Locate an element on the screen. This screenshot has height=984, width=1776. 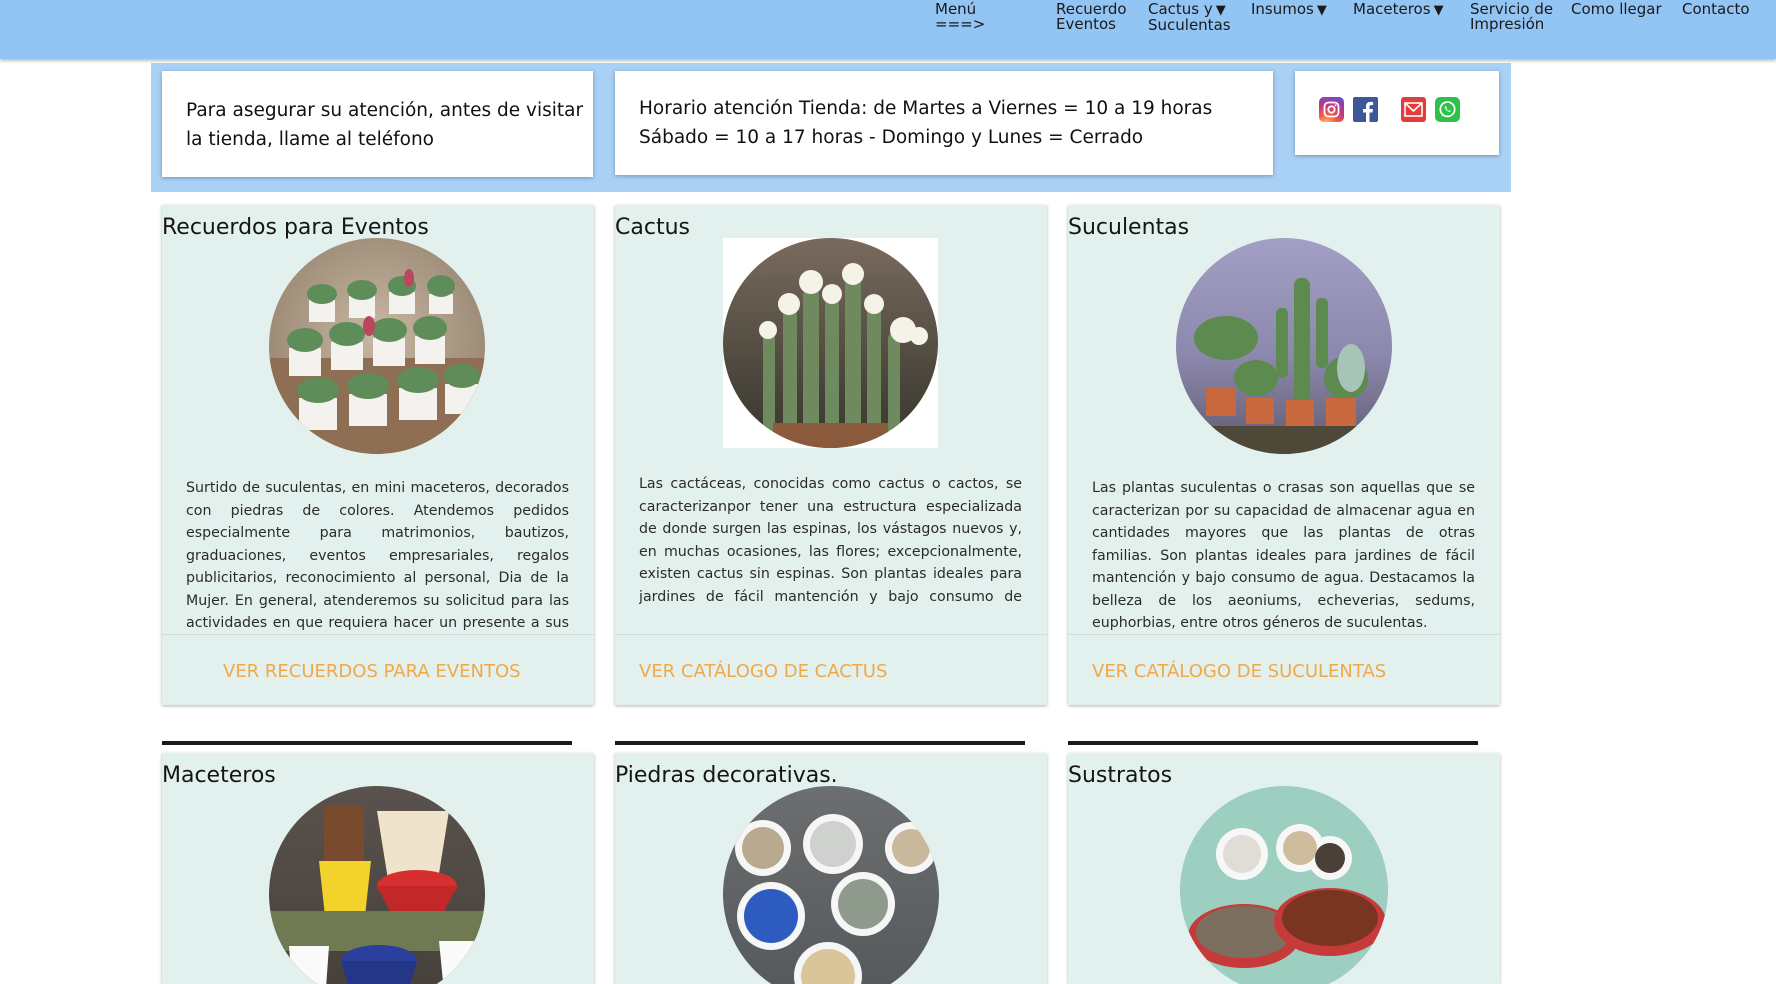
piedras-image is located at coordinates (831, 885).